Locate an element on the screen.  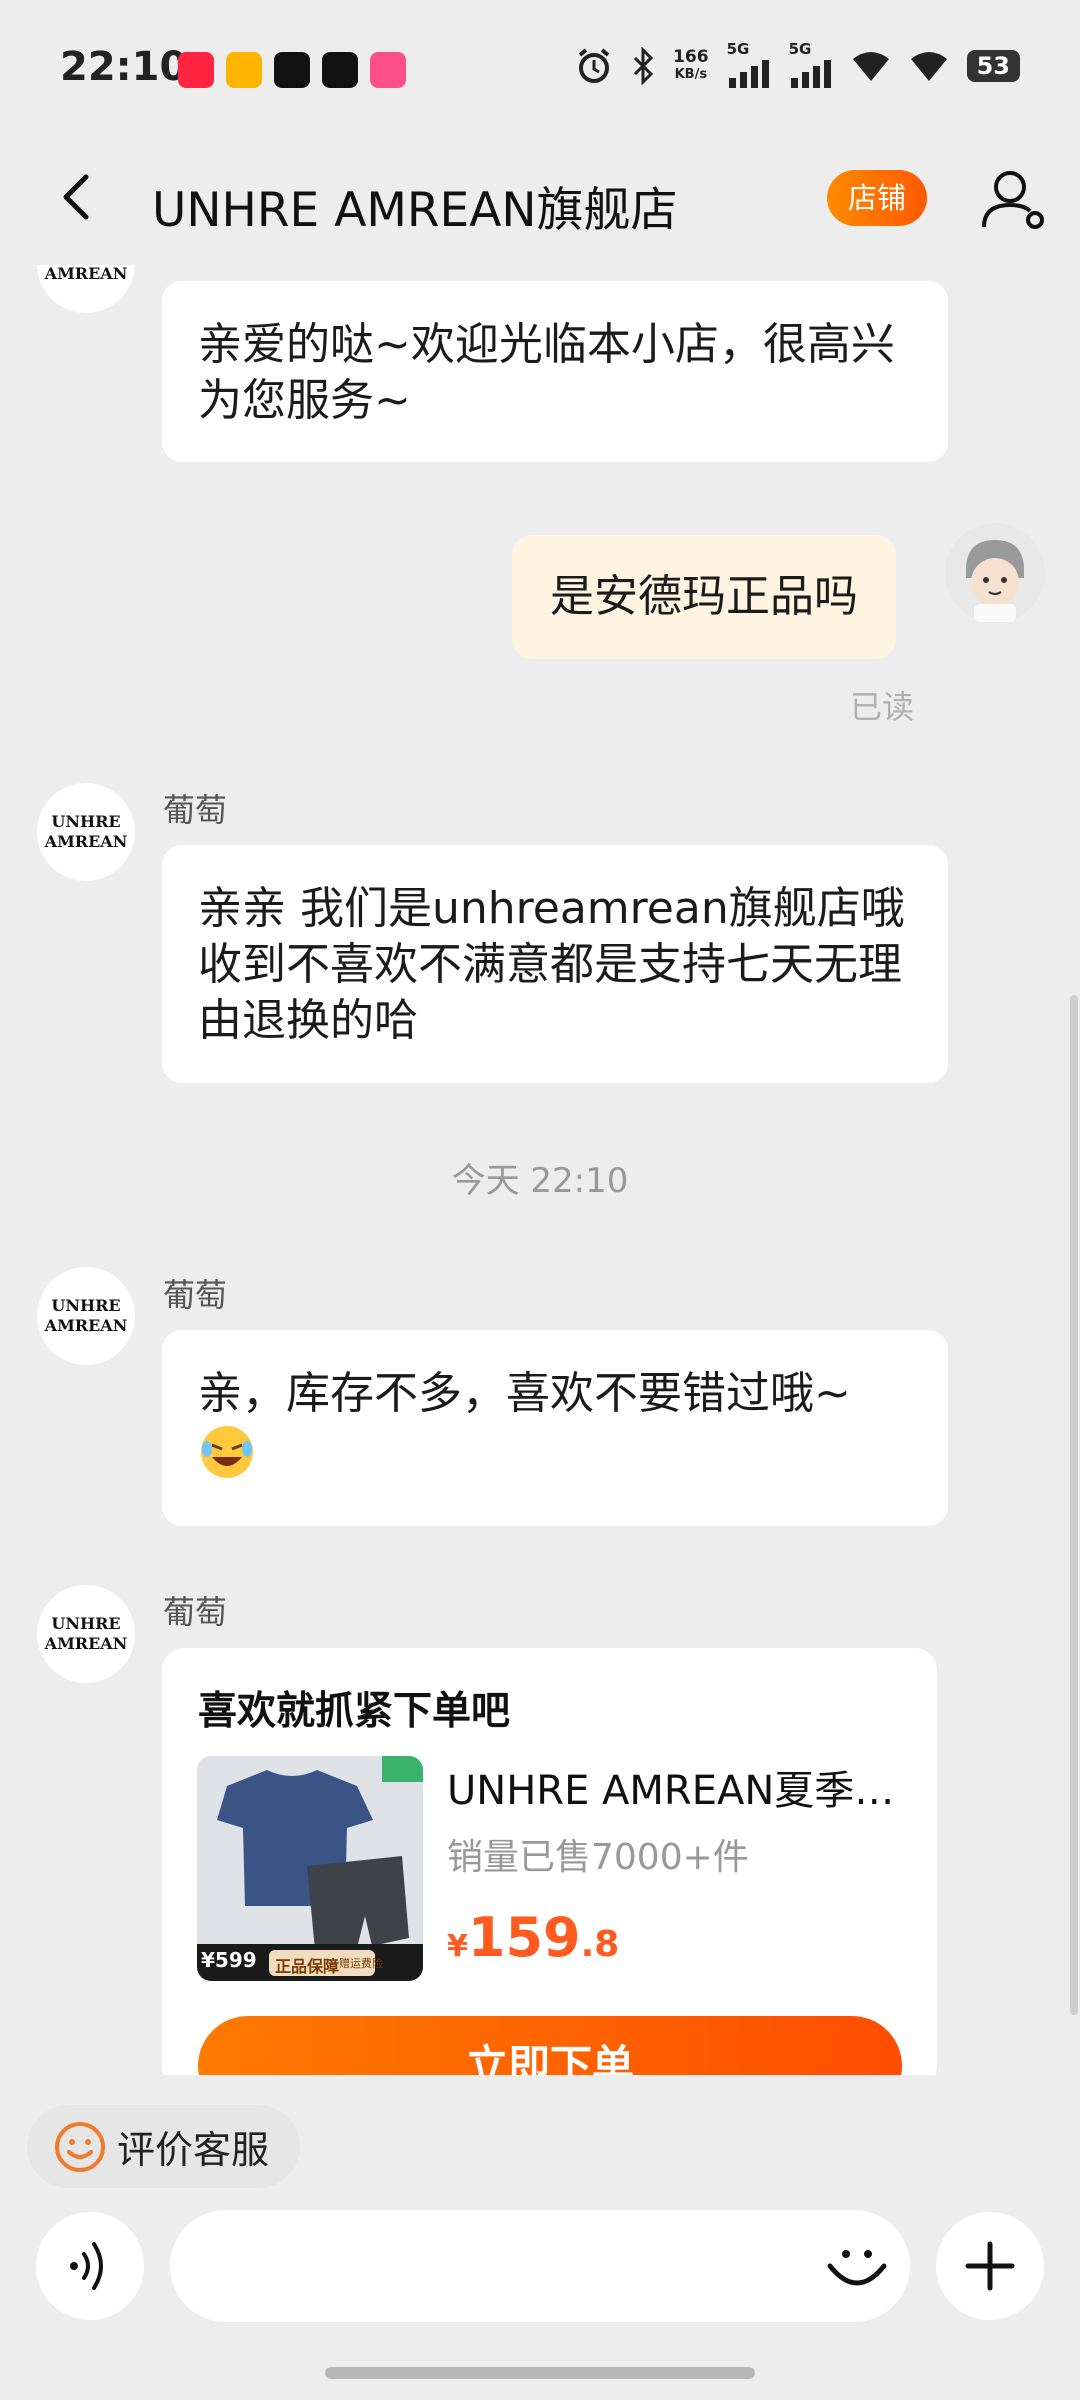
more-options-button is located at coordinates (990, 2266).